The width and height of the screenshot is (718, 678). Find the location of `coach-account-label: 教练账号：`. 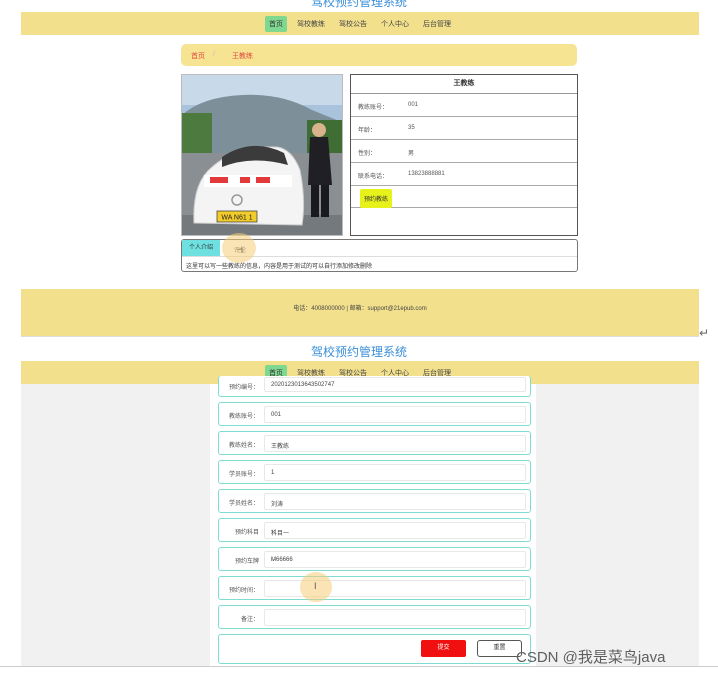

coach-account-label: 教练账号： is located at coordinates (373, 108).